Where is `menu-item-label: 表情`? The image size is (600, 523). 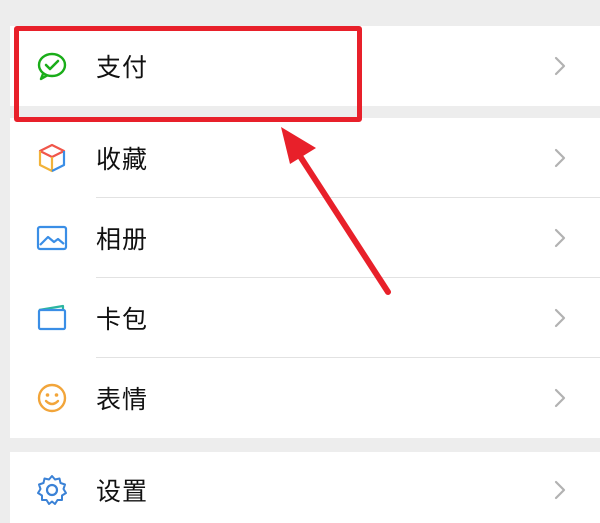
menu-item-label: 表情 is located at coordinates (122, 399).